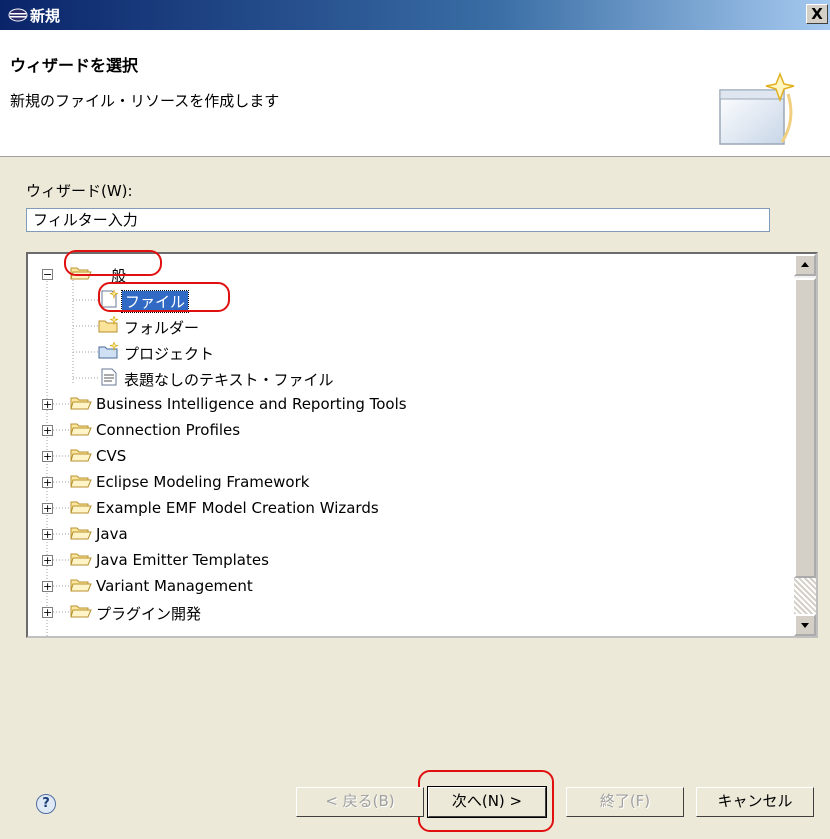  Describe the element at coordinates (79, 191) in the screenshot. I see `wizard-label: ウィザード(W):` at that location.